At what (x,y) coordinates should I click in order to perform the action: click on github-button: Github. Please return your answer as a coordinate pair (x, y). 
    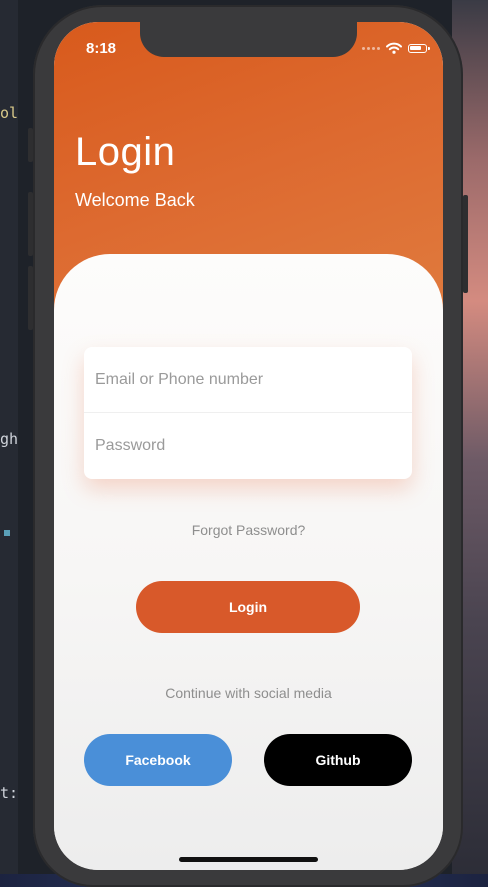
    Looking at the image, I should click on (338, 760).